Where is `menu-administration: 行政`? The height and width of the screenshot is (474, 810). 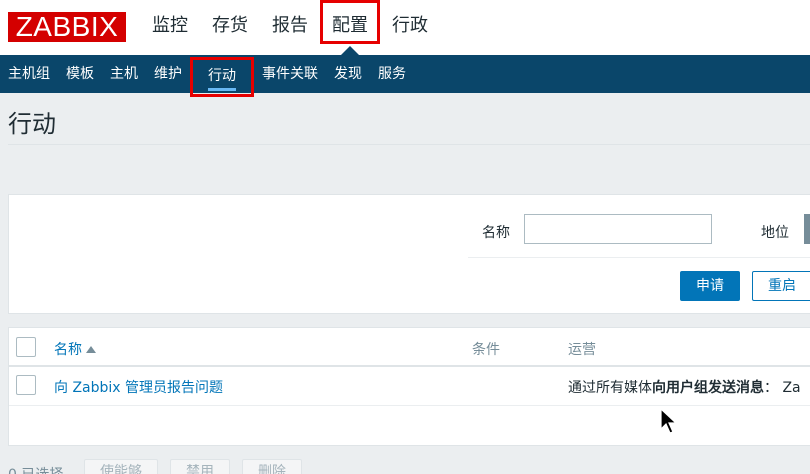
menu-administration: 行政 is located at coordinates (410, 27).